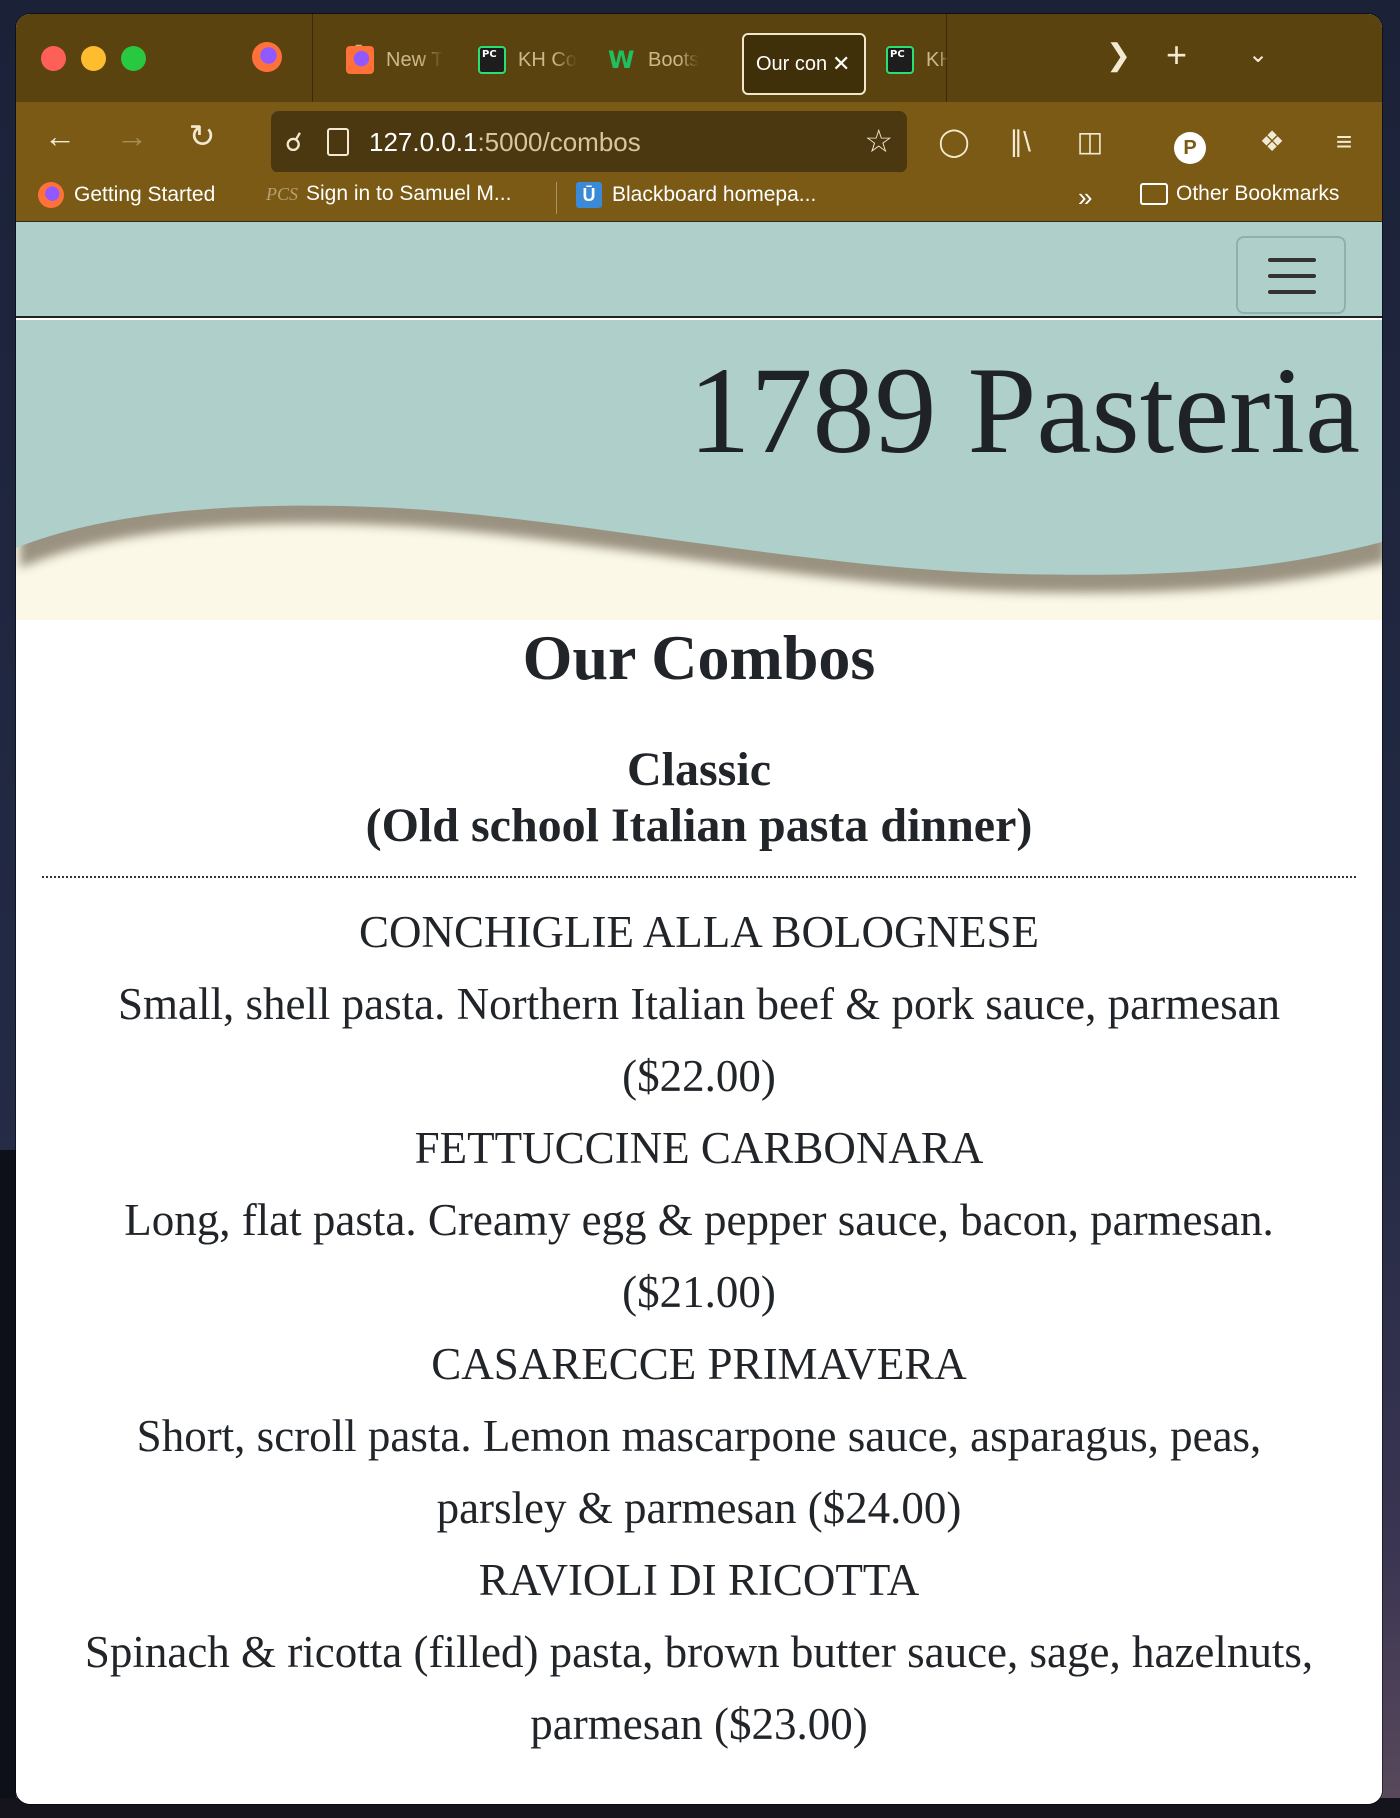 The width and height of the screenshot is (1400, 1818). I want to click on blackboard-icon: Ū, so click(589, 195).